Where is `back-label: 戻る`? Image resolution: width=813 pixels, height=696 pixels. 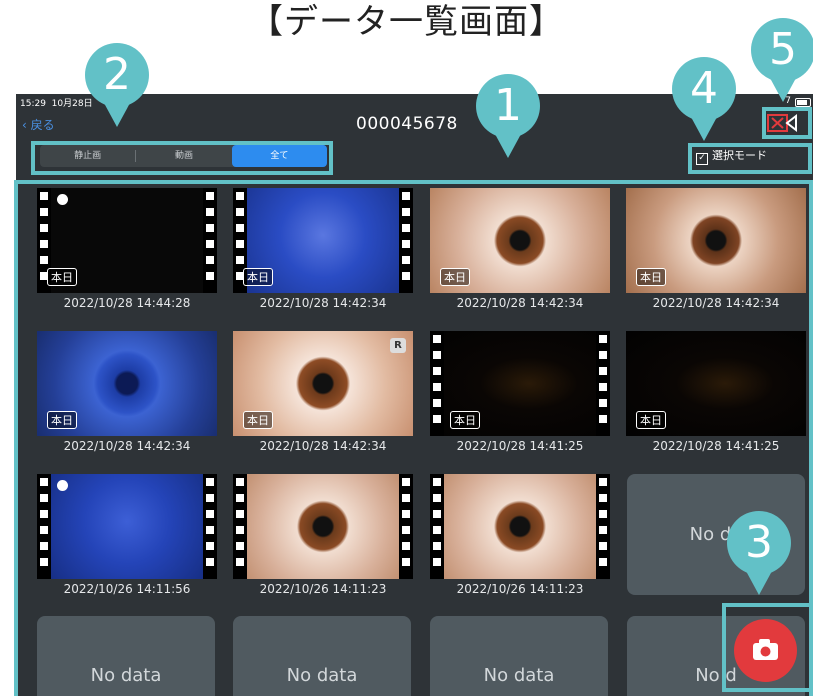 back-label: 戻る is located at coordinates (42, 125).